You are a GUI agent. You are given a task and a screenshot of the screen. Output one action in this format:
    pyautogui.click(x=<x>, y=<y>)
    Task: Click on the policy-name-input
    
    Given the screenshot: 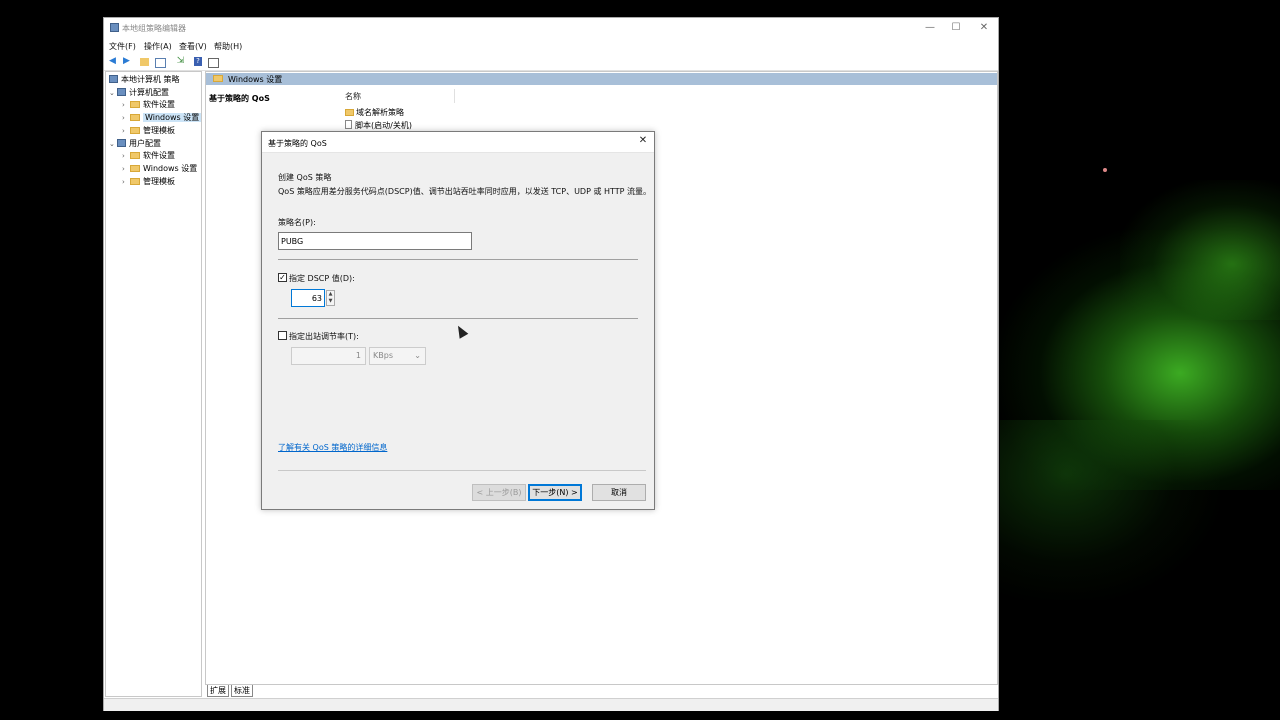 What is the action you would take?
    pyautogui.click(x=375, y=241)
    